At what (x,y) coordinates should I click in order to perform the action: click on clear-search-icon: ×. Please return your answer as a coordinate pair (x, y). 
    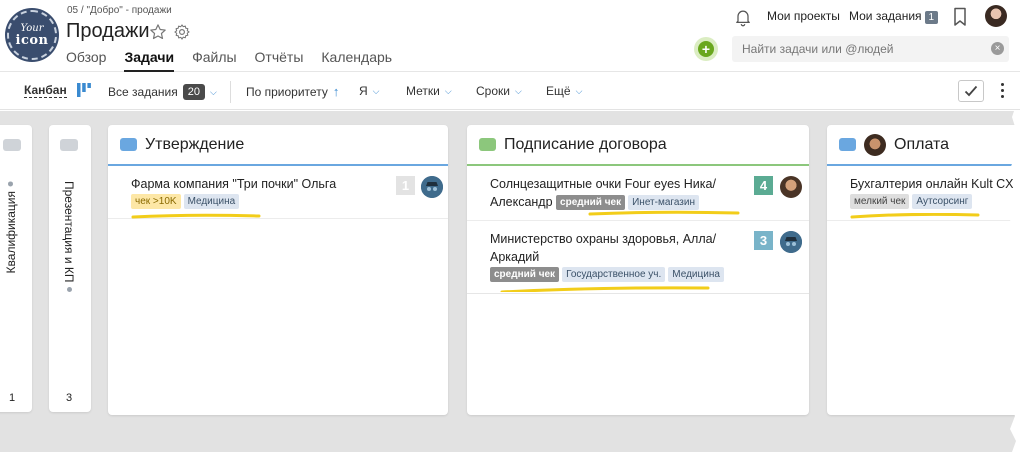
    Looking at the image, I should click on (997, 48).